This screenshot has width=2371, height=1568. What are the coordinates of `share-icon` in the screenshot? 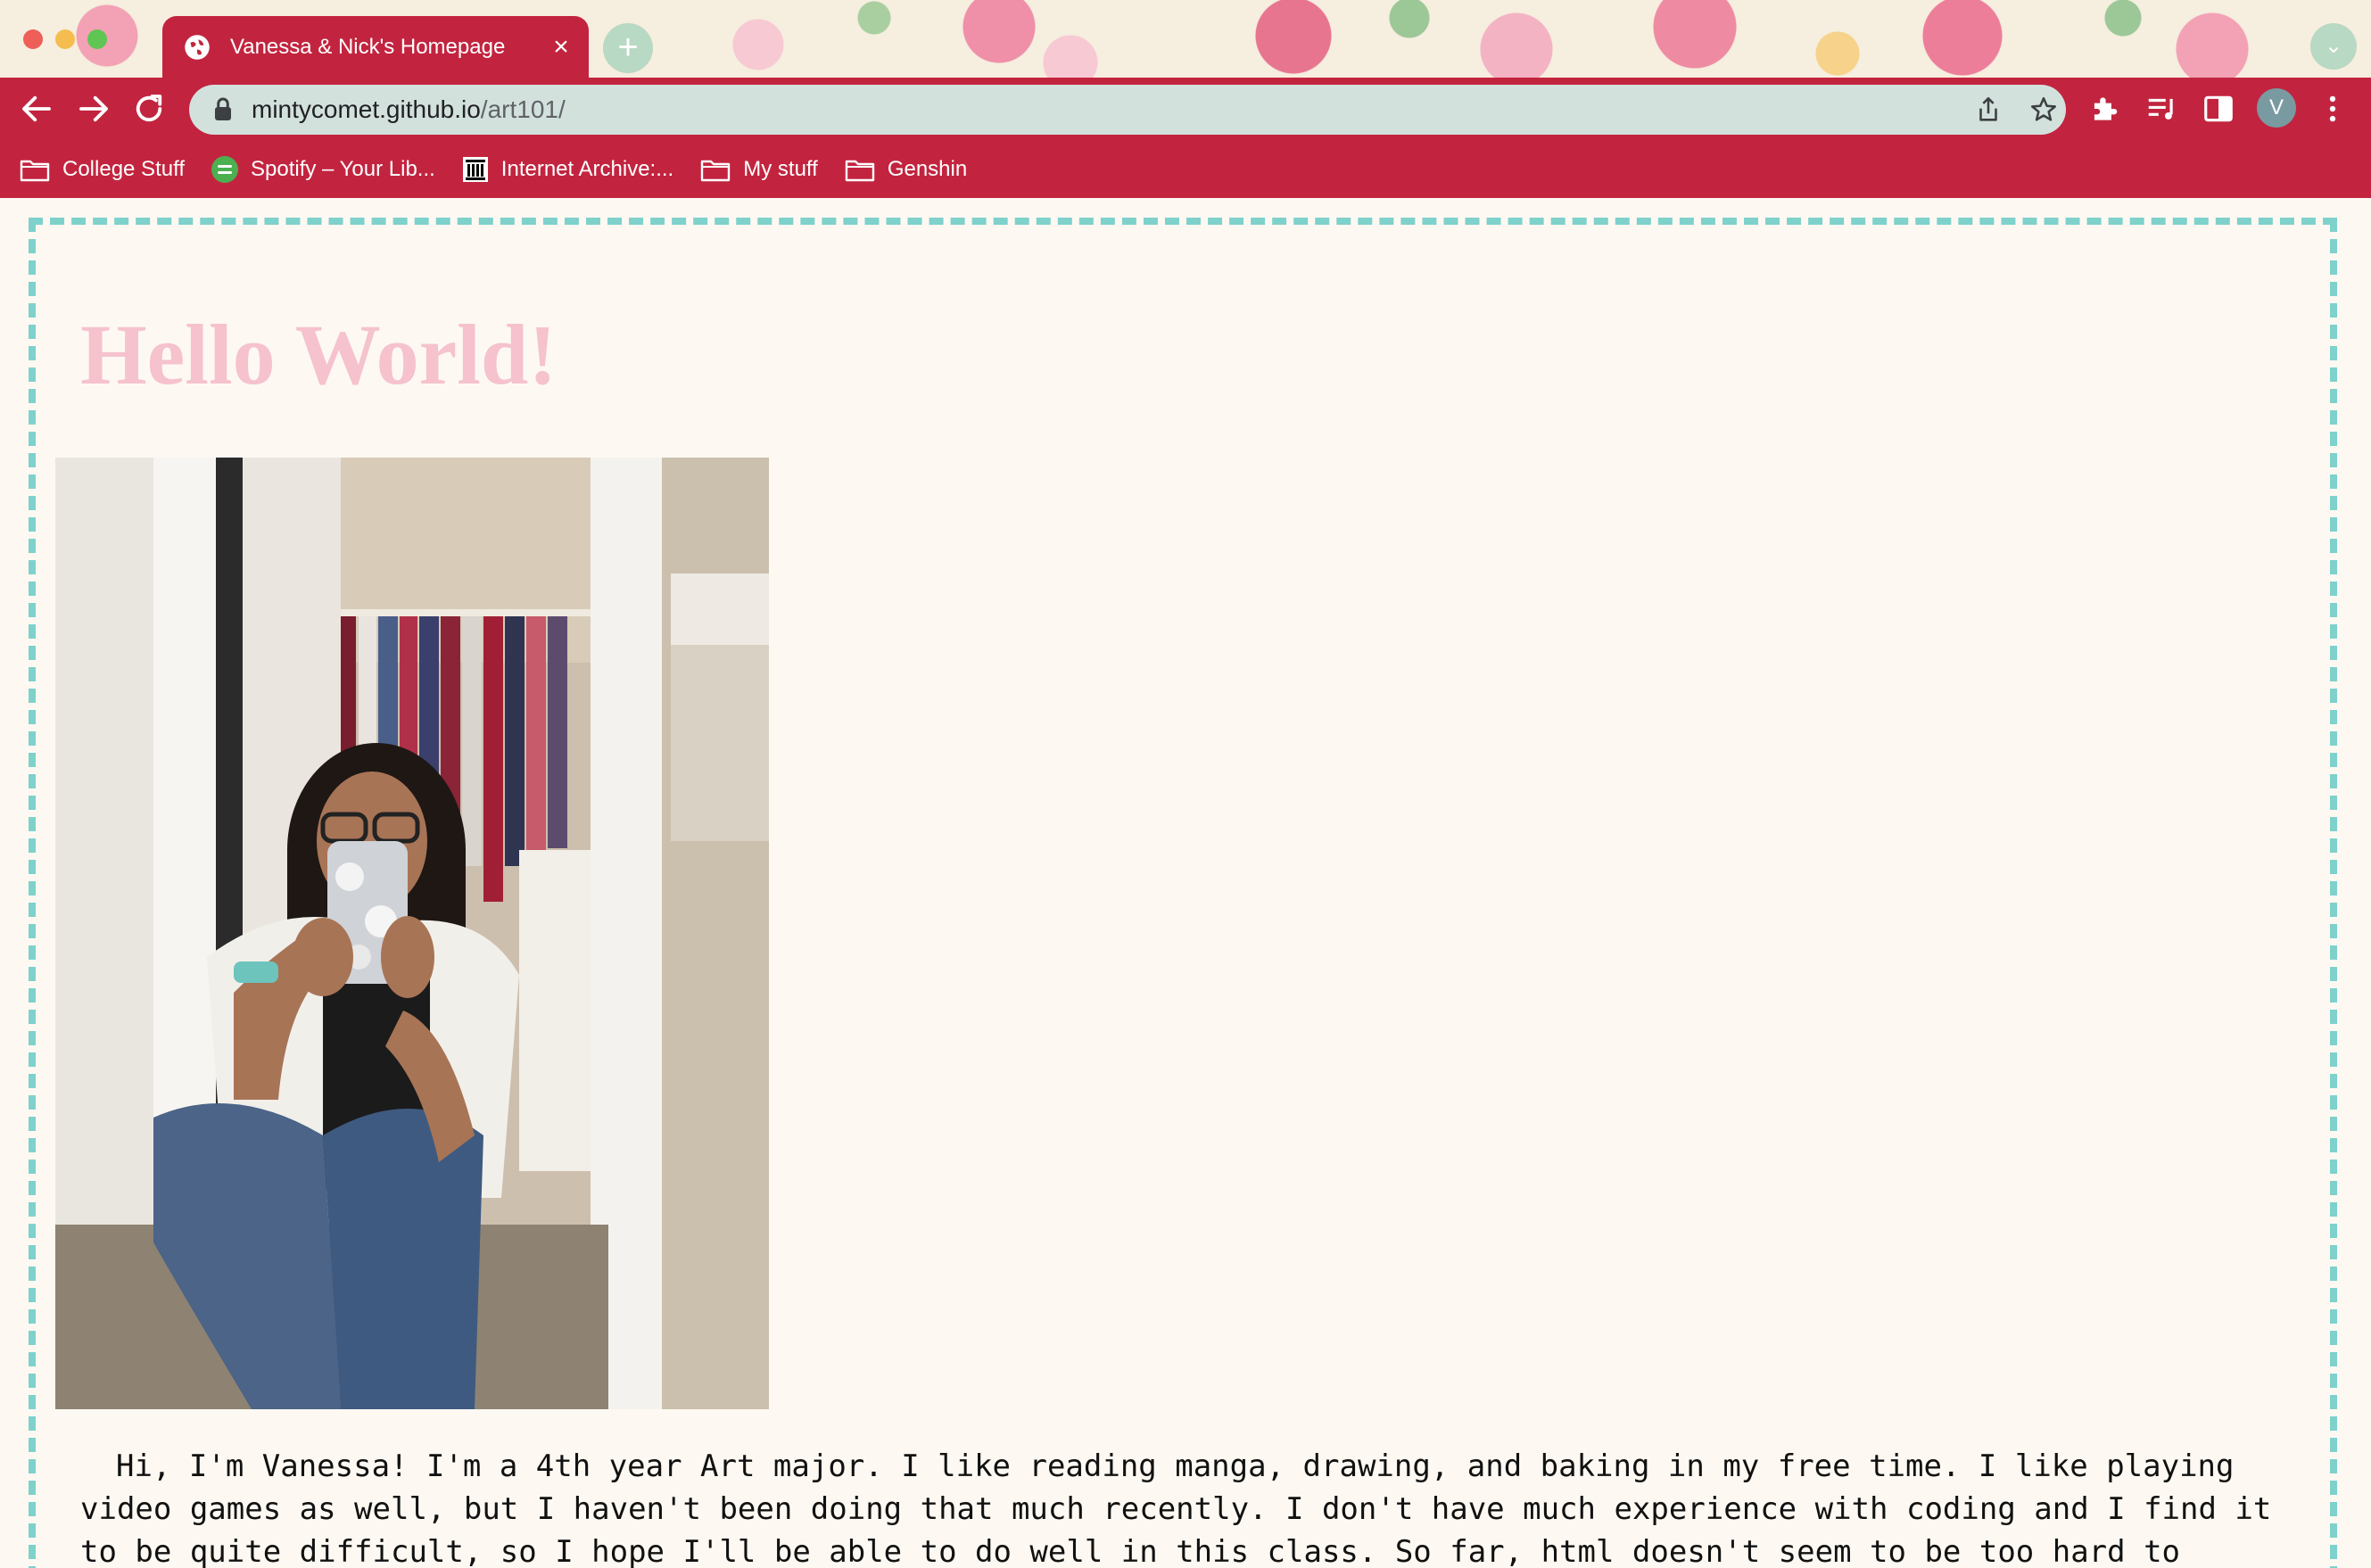 It's located at (1988, 110).